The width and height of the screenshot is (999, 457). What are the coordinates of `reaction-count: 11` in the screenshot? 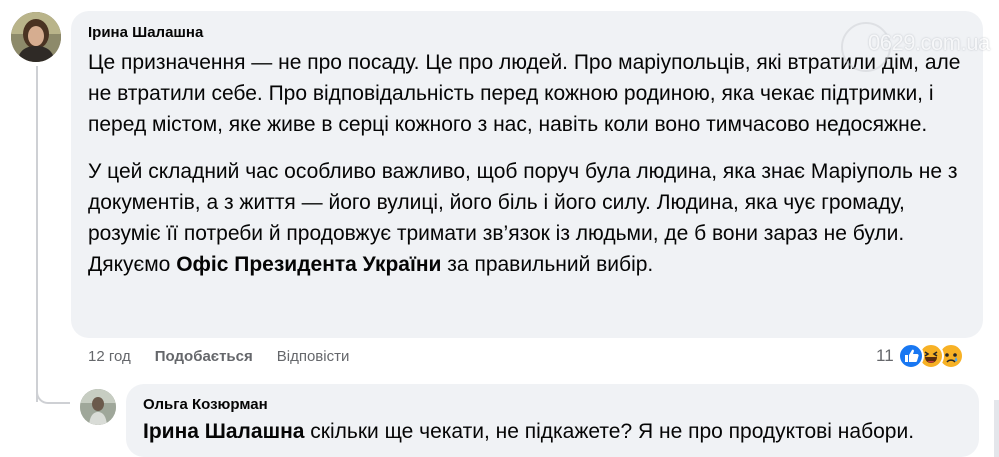 It's located at (885, 355).